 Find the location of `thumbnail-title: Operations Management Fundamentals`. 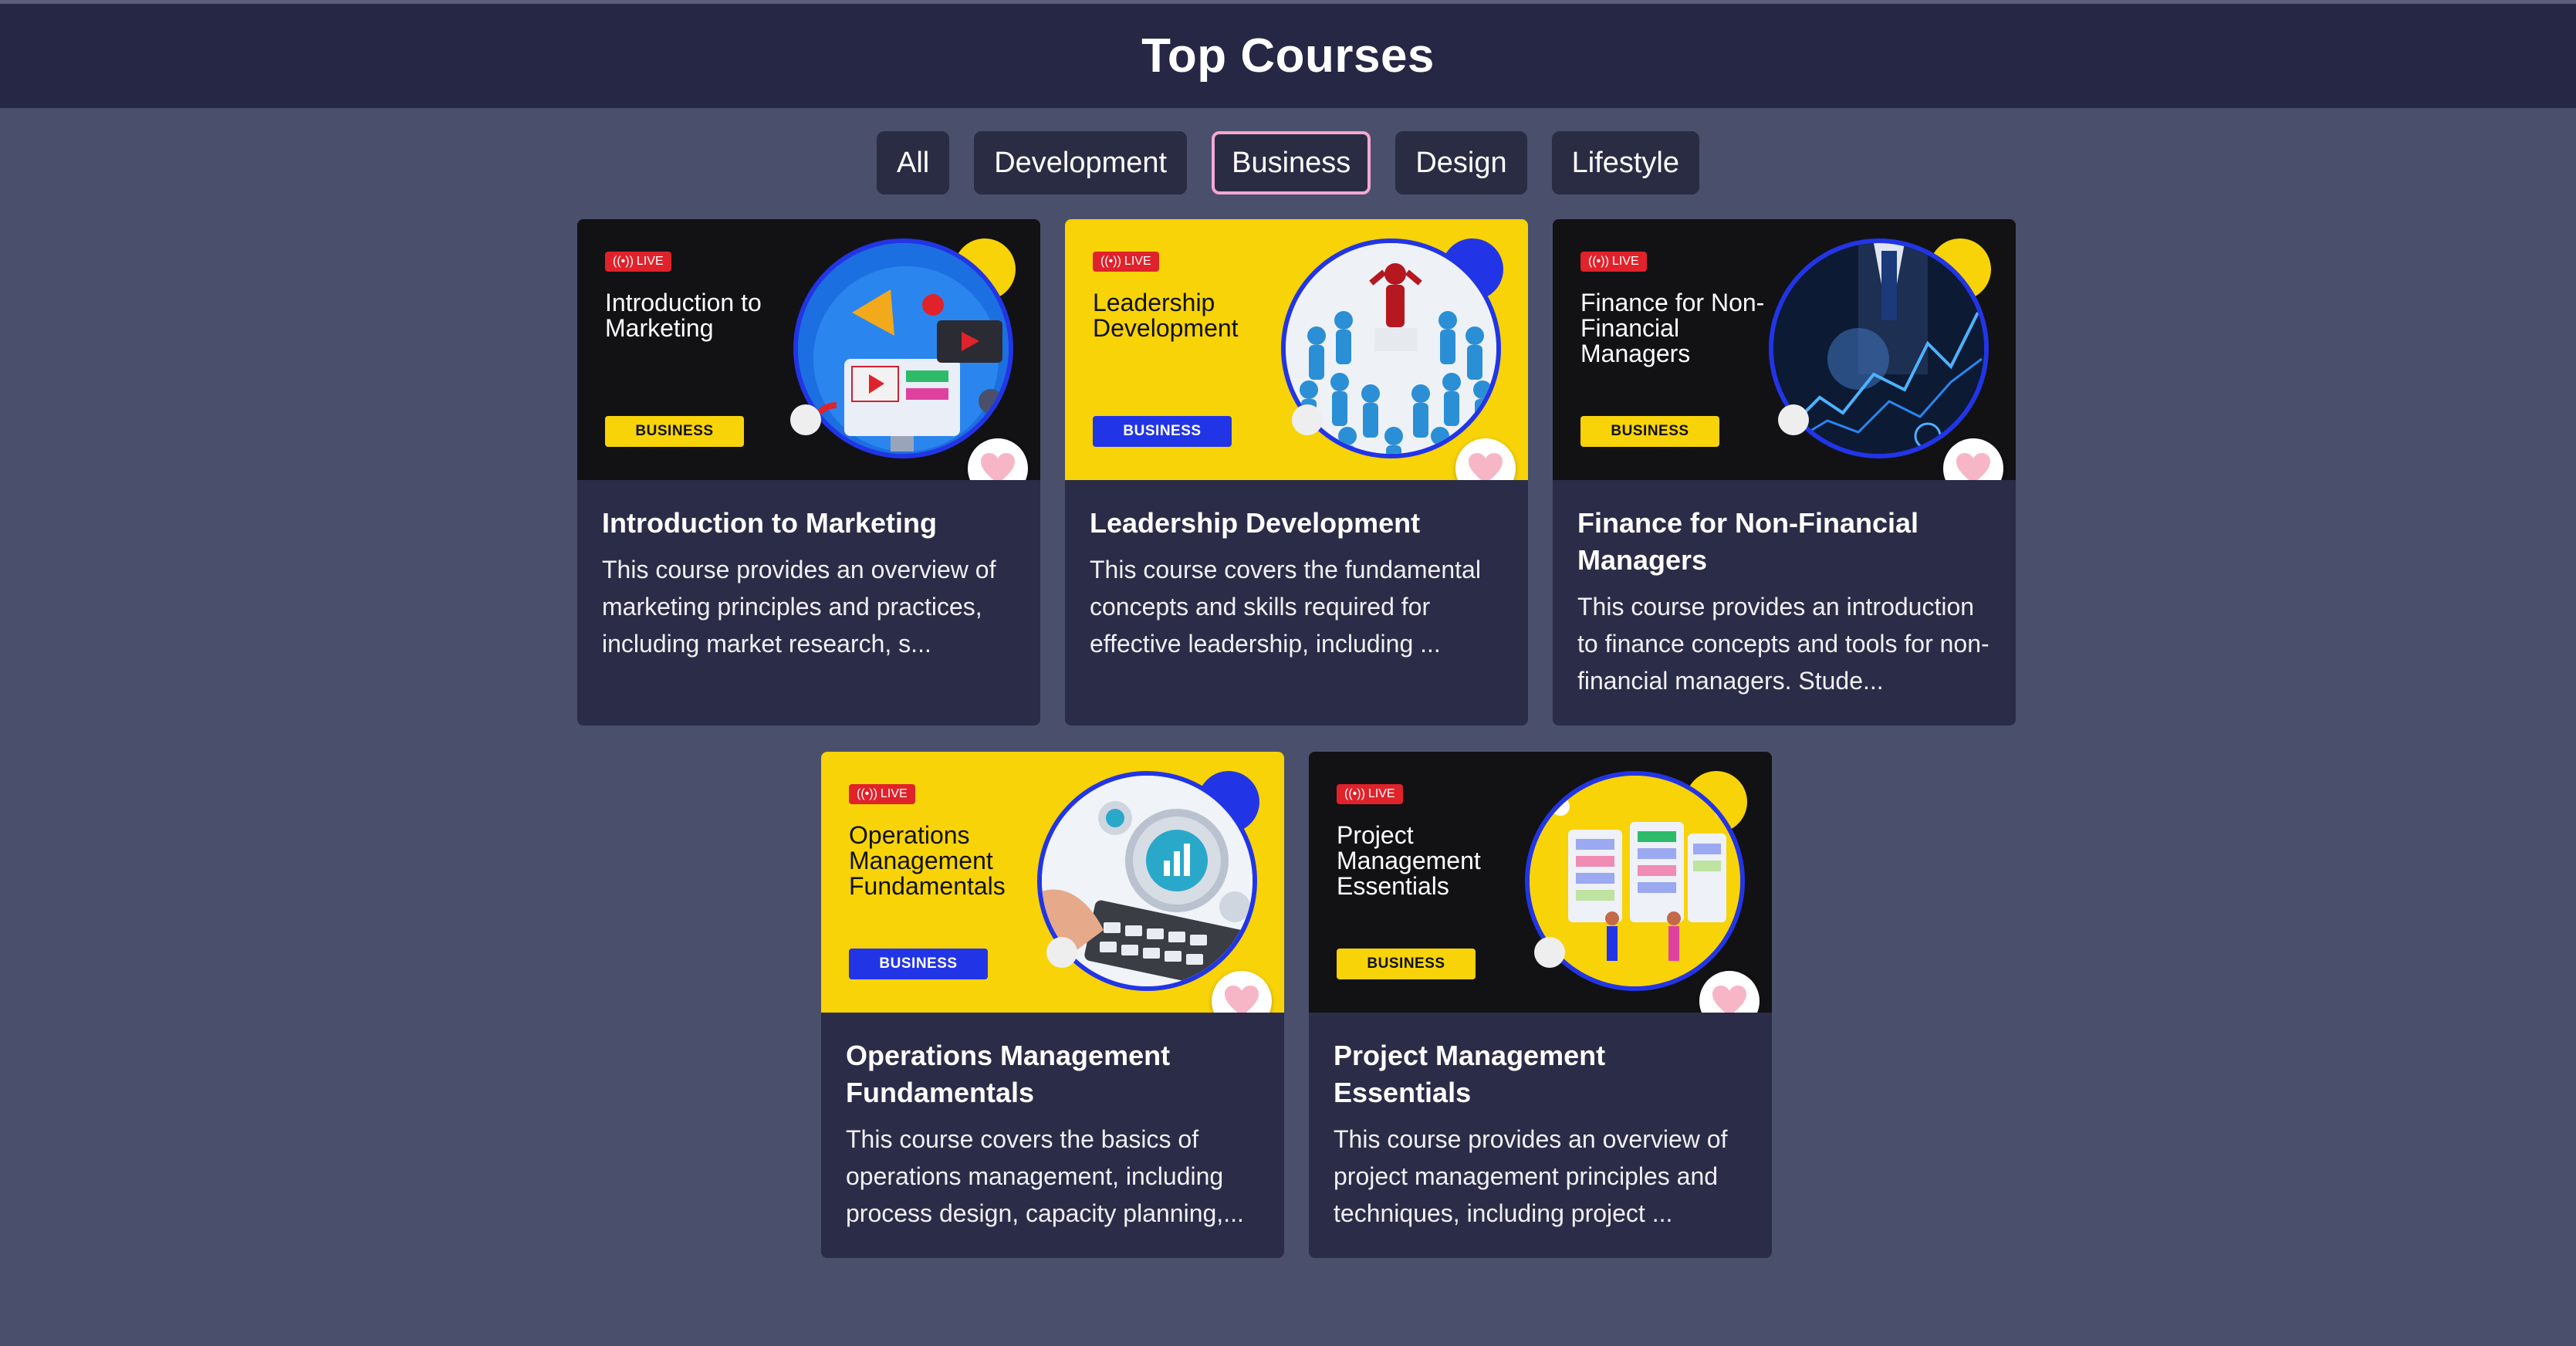

thumbnail-title: Operations Management Fundamentals is located at coordinates (927, 860).